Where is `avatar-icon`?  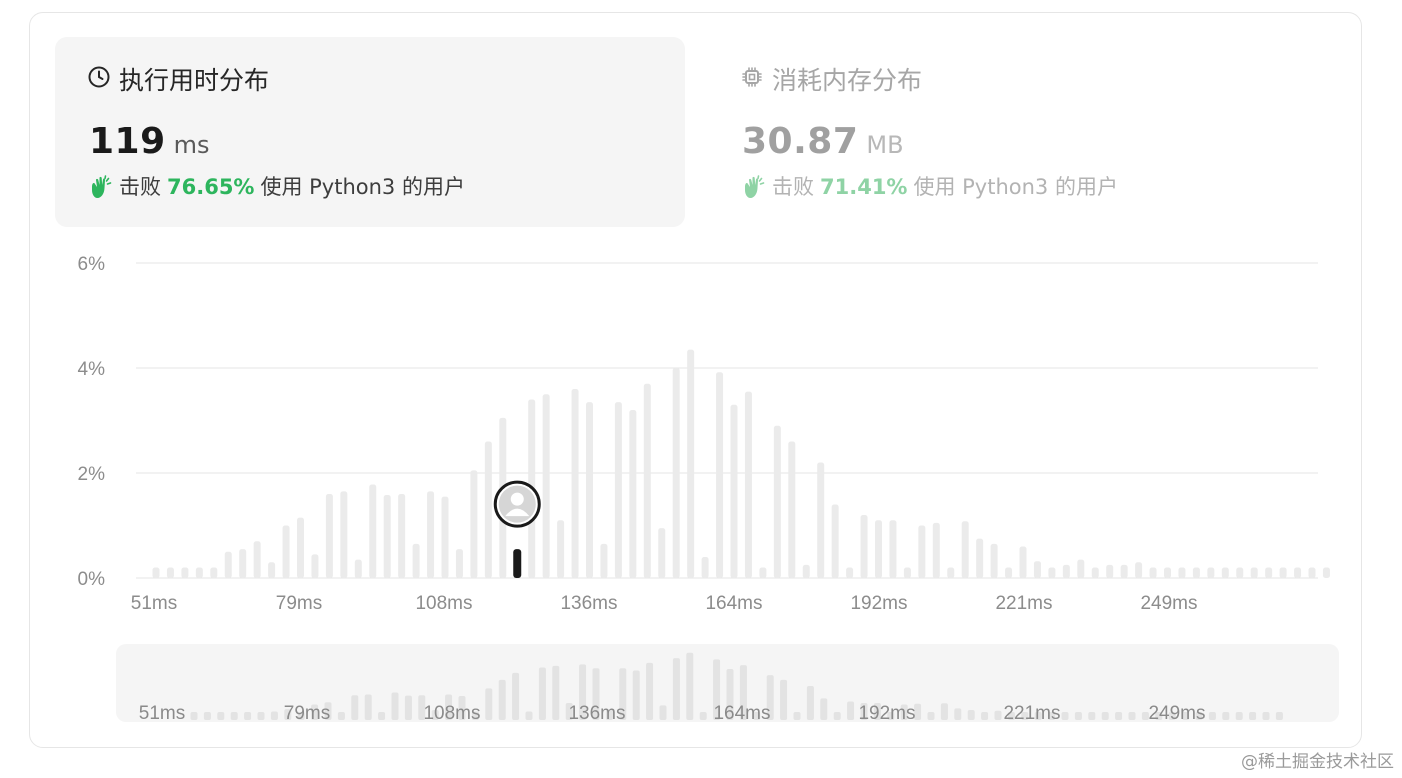 avatar-icon is located at coordinates (517, 504).